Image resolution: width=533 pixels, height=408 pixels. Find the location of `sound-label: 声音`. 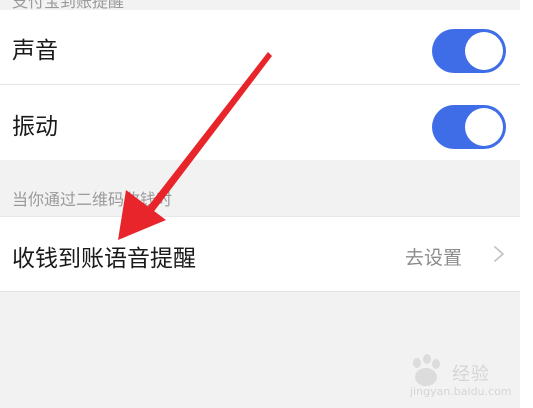

sound-label: 声音 is located at coordinates (35, 51).